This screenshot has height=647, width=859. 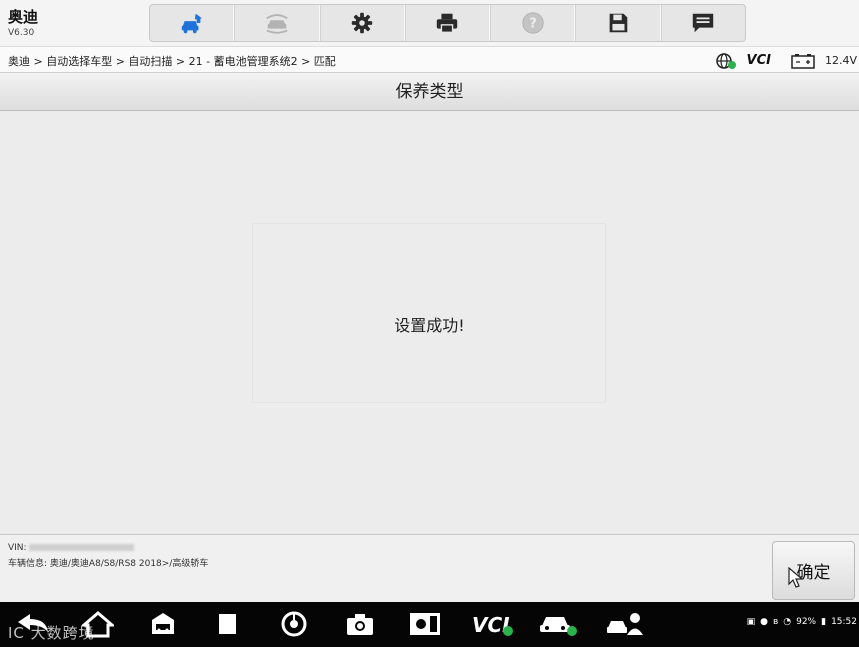 I want to click on printer-icon, so click(x=447, y=23).